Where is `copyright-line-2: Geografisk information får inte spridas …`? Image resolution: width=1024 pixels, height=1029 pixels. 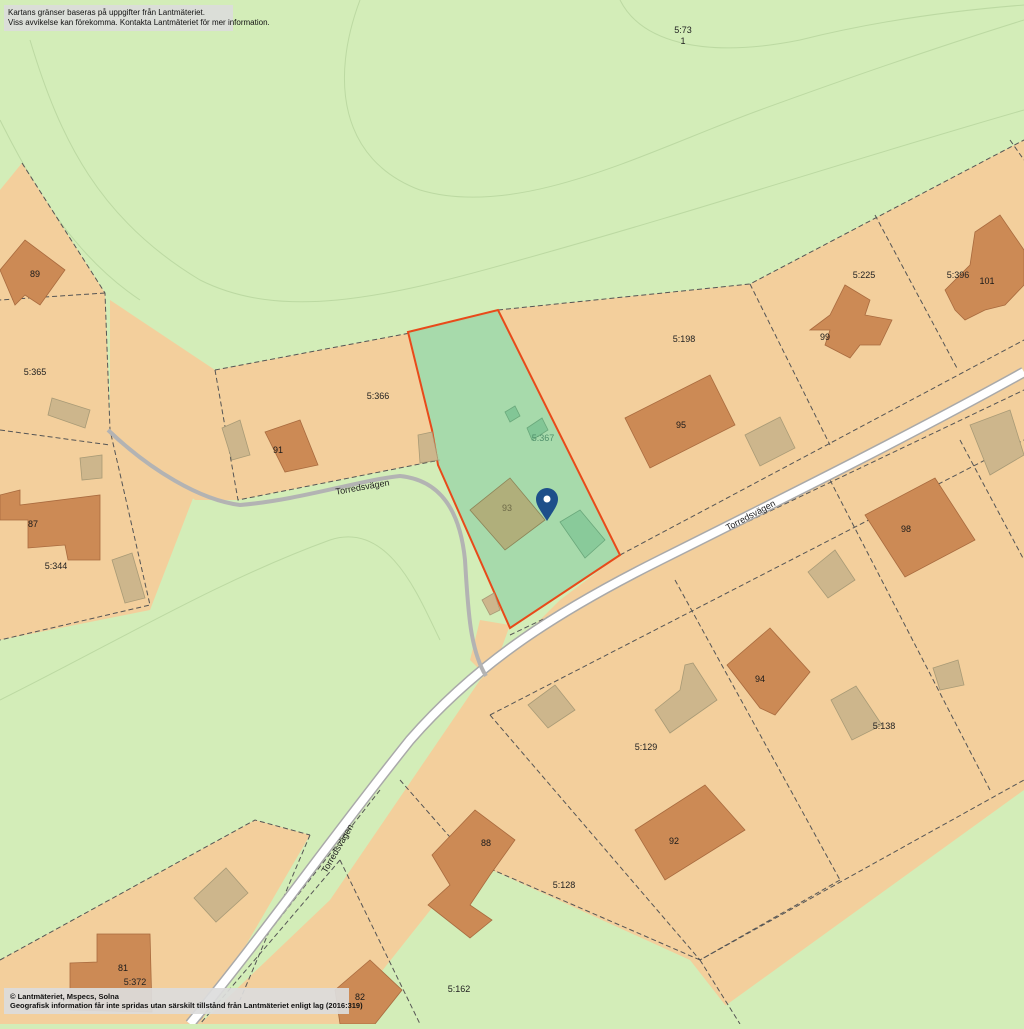 copyright-line-2: Geografisk information får inte spridas … is located at coordinates (186, 1005).